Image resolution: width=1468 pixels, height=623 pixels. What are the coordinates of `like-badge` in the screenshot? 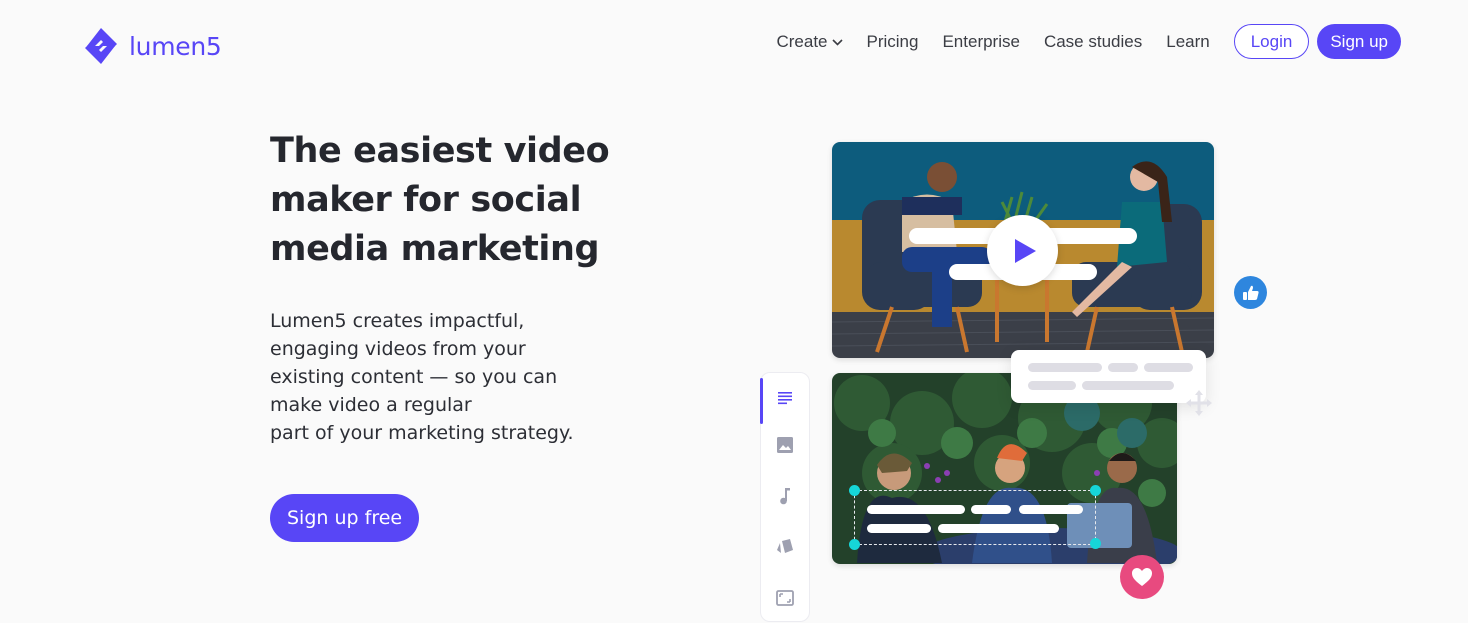 It's located at (1250, 292).